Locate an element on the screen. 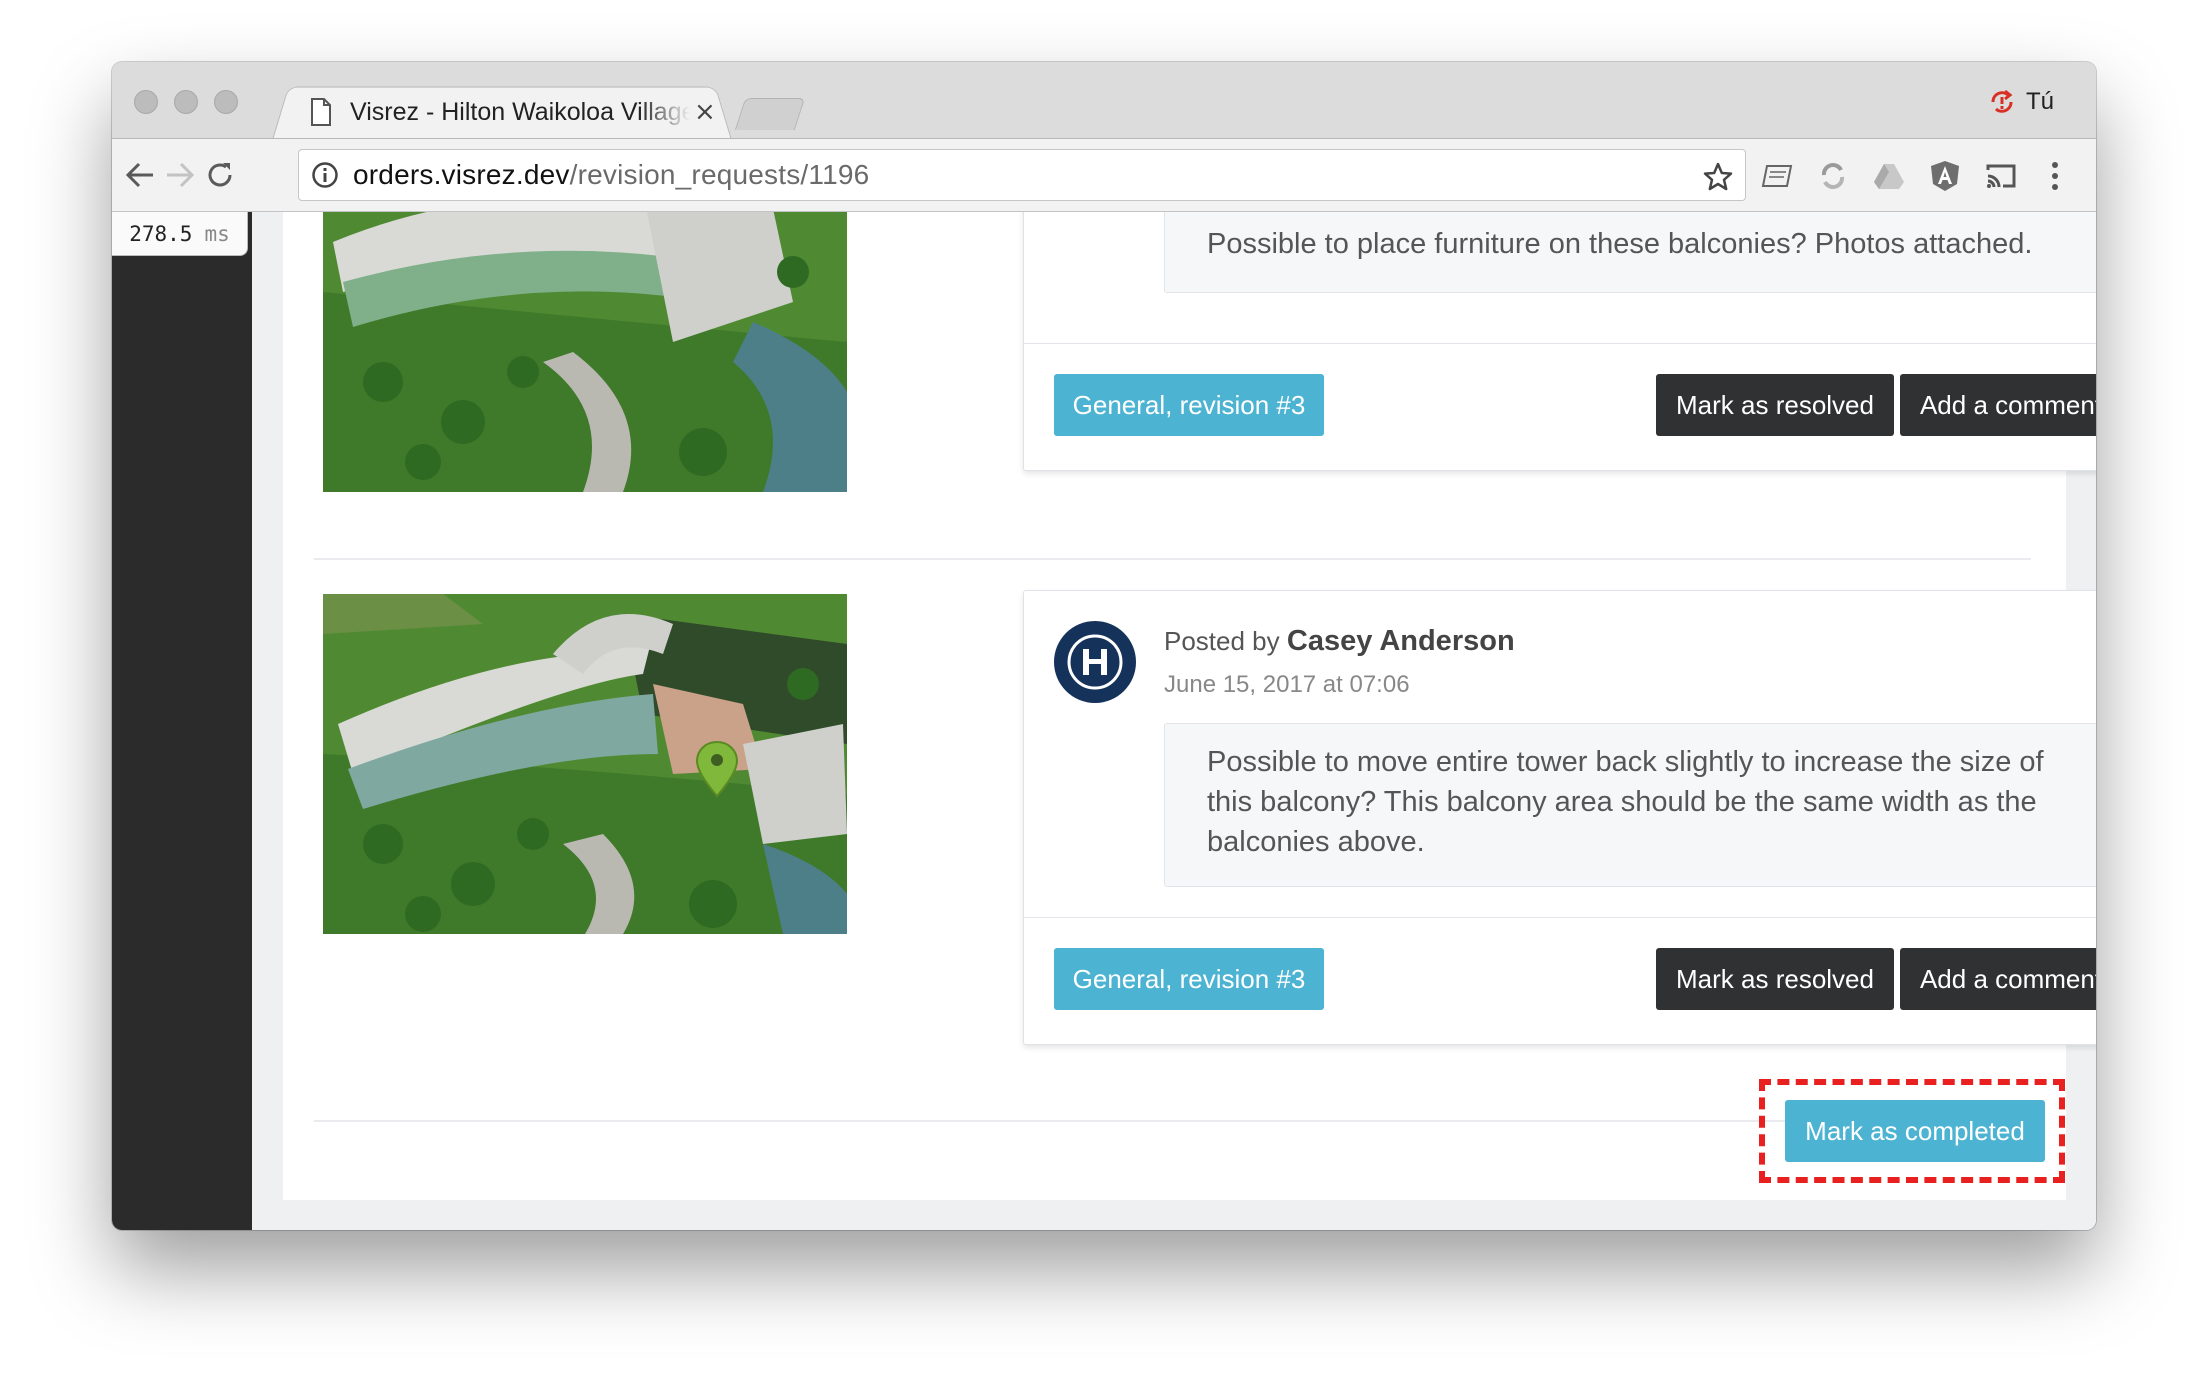 This screenshot has height=1388, width=2204. post-timestamp: June 15, 2017 at 07:06 is located at coordinates (1287, 684).